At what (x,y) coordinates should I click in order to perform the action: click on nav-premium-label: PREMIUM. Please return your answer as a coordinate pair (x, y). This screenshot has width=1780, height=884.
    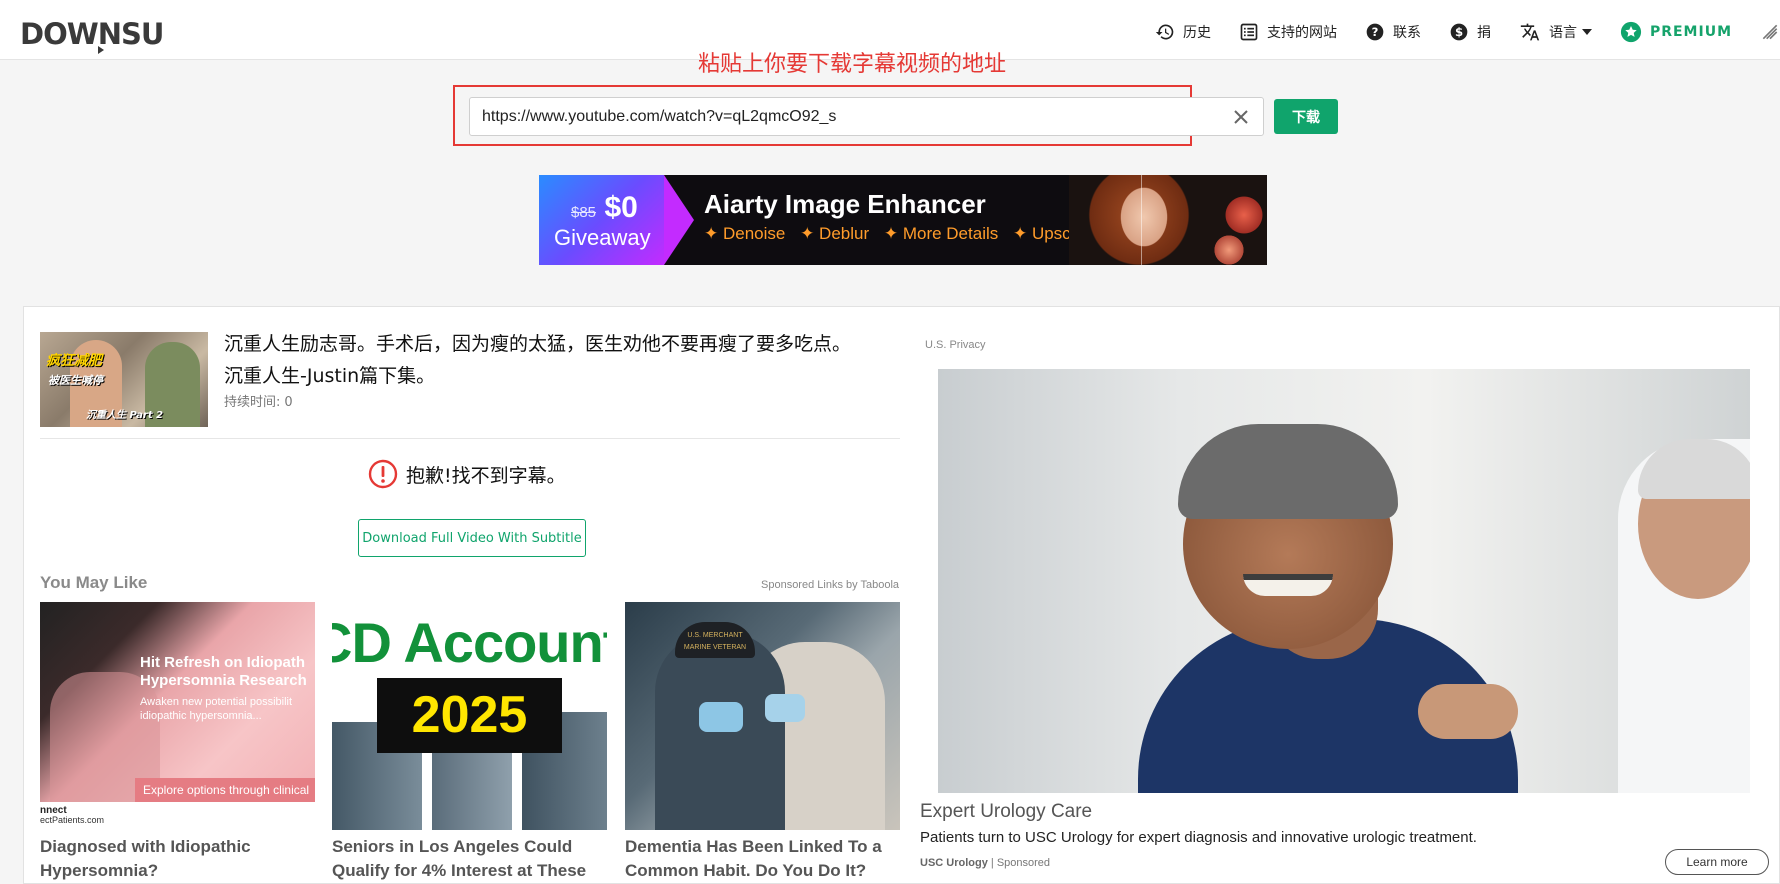
    Looking at the image, I should click on (1690, 32).